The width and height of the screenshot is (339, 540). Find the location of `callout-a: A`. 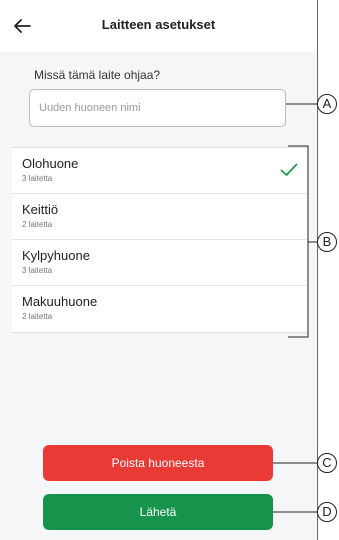

callout-a: A is located at coordinates (327, 104).